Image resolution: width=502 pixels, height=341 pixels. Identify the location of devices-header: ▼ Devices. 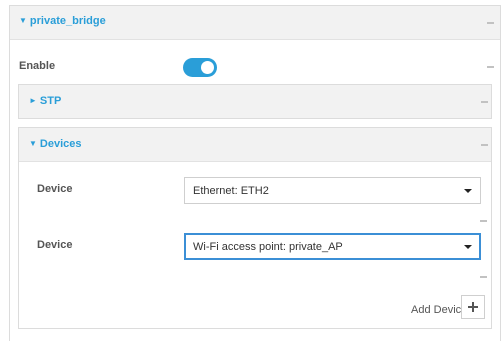
(255, 145).